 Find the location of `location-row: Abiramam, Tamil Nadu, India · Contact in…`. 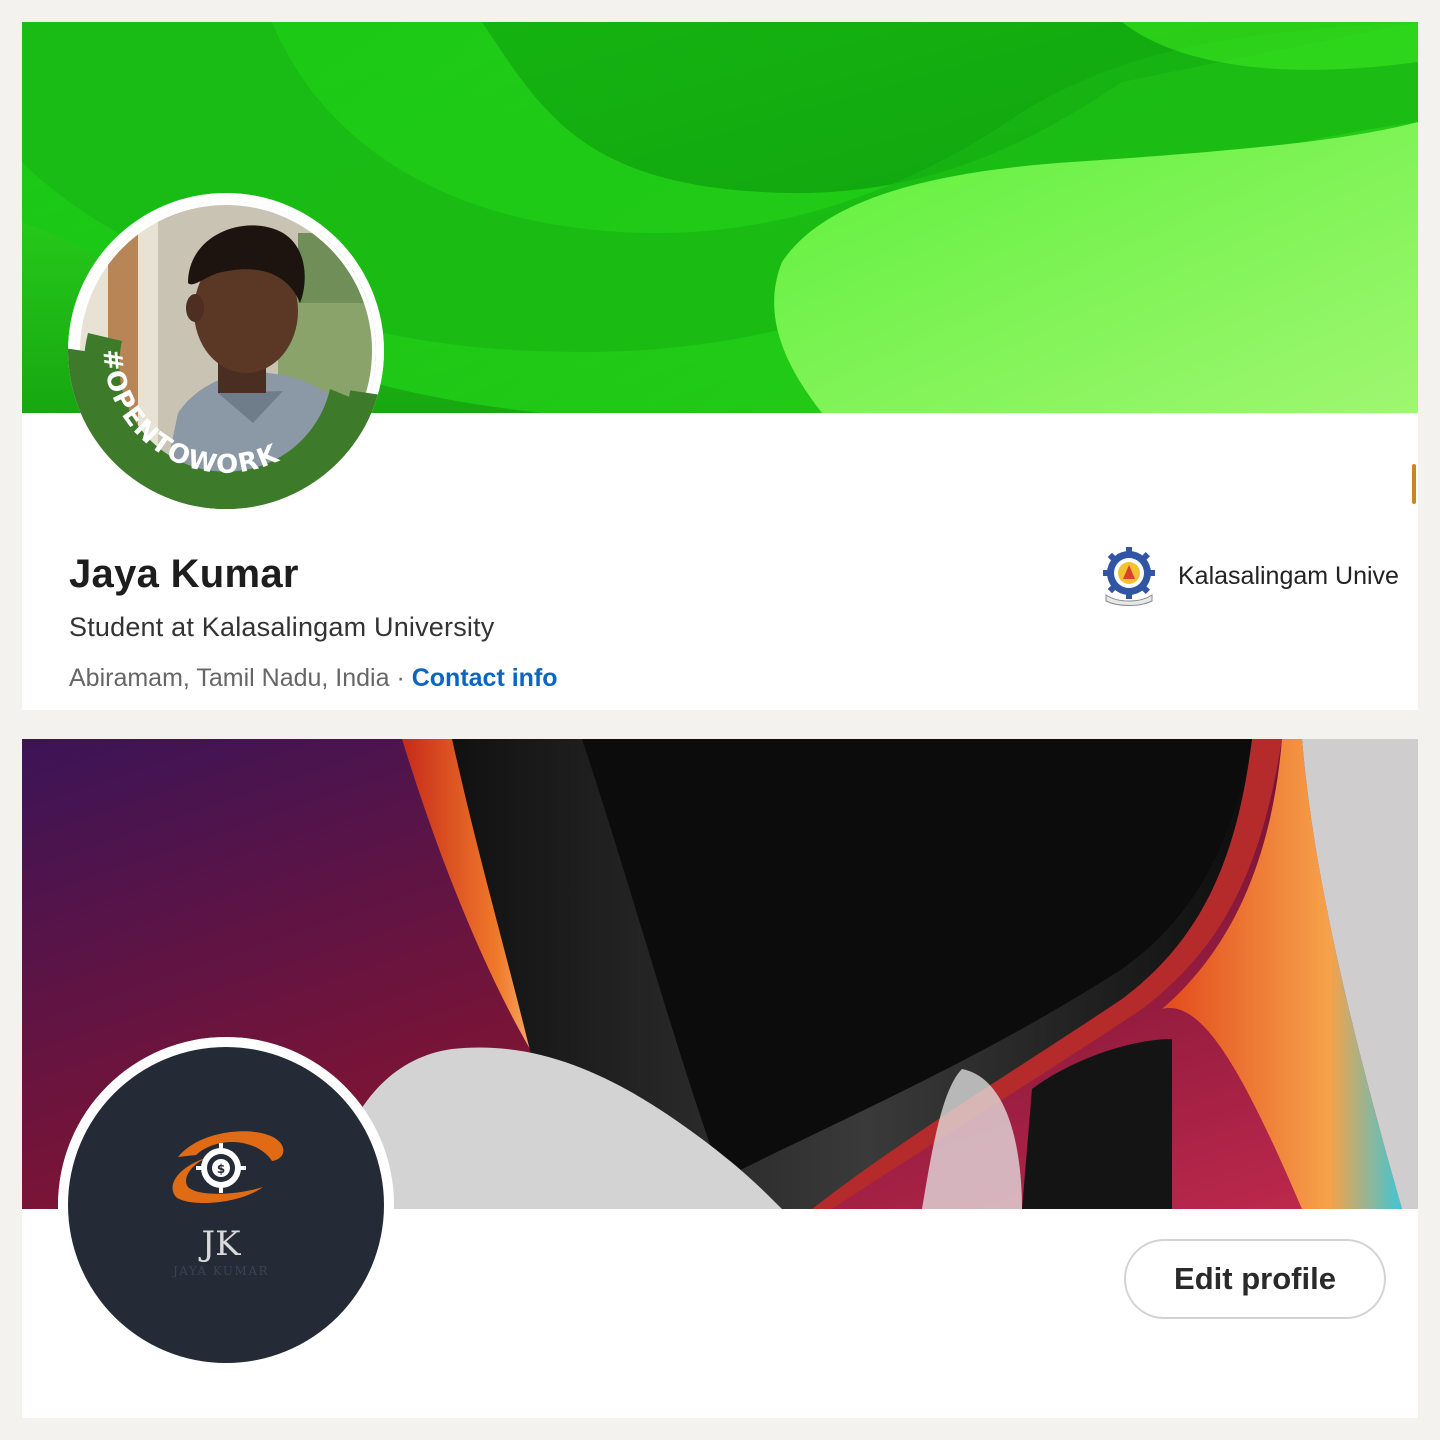

location-row: Abiramam, Tamil Nadu, India · Contact in… is located at coordinates (313, 678).